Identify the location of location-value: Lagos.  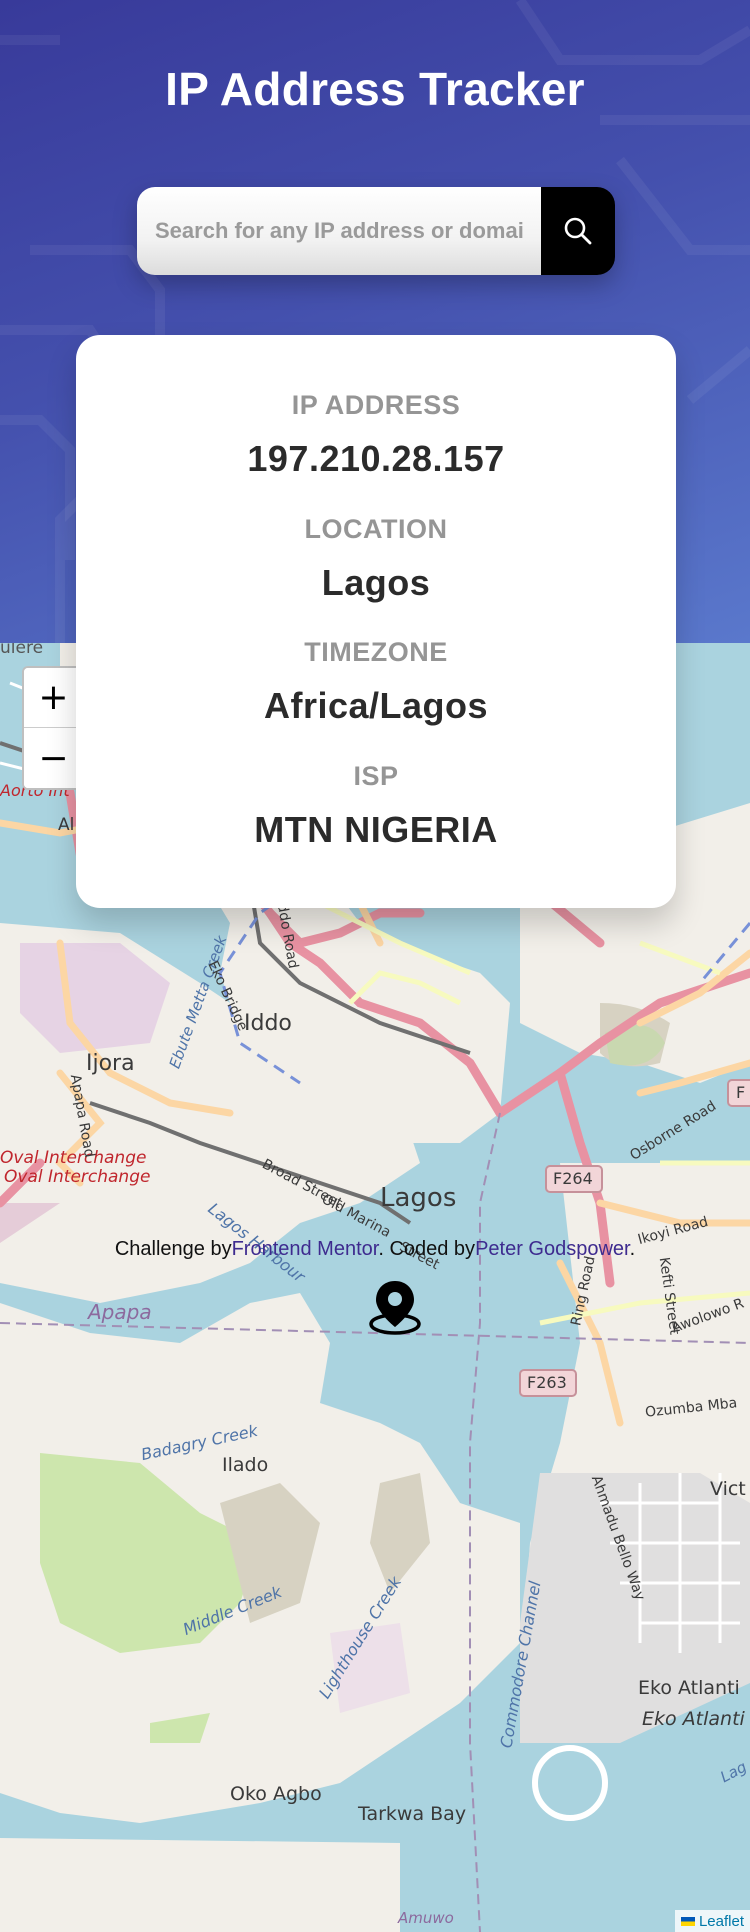
(376, 582).